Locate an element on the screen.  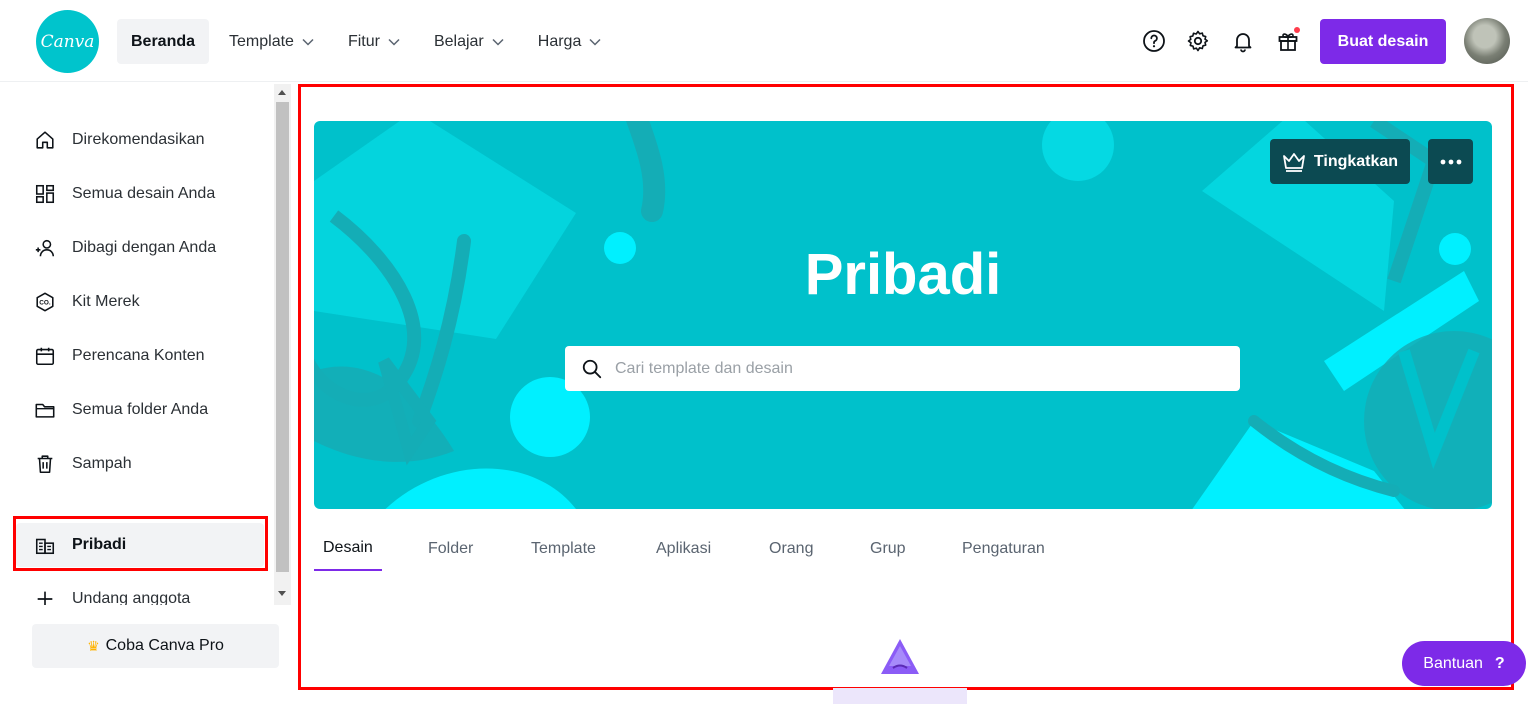
tab-label: Aplikasi is located at coordinates (684, 548).